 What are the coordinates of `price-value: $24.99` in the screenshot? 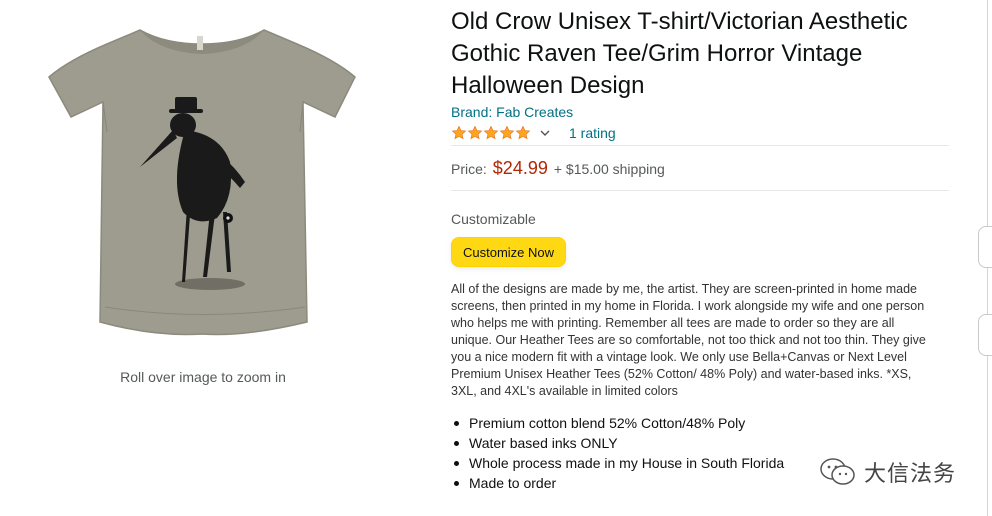 It's located at (520, 168).